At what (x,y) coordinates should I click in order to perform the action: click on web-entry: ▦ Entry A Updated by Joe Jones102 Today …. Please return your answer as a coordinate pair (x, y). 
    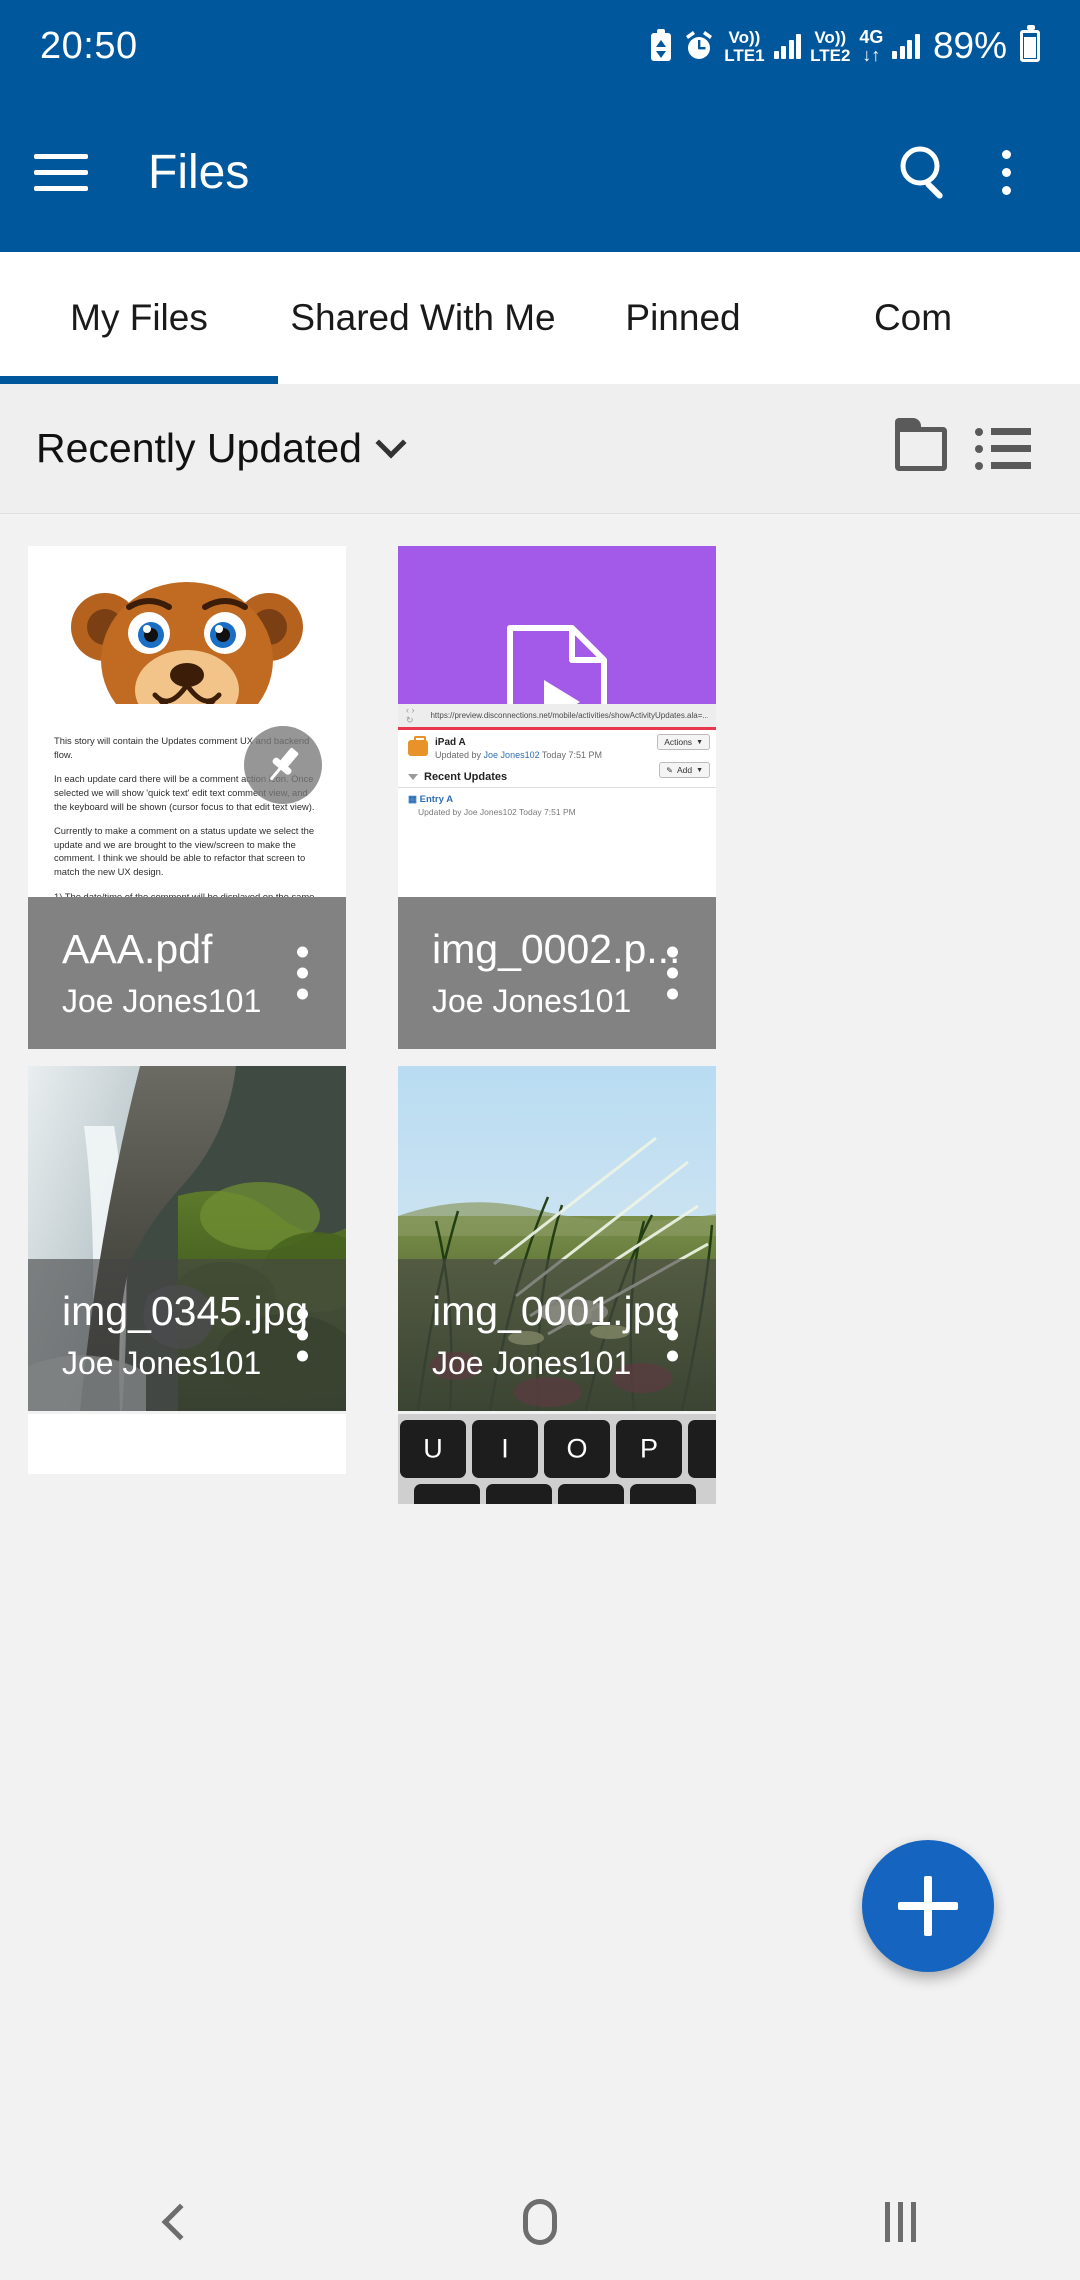
    Looking at the image, I should click on (557, 805).